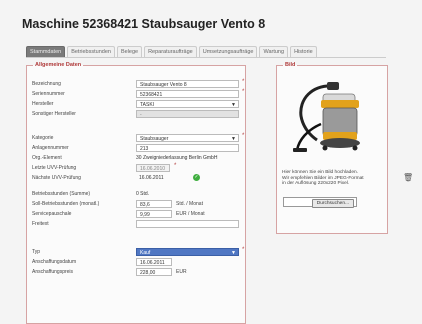 This screenshot has height=324, width=422. What do you see at coordinates (43, 138) in the screenshot?
I see `kategorie-label: Kategorie` at bounding box center [43, 138].